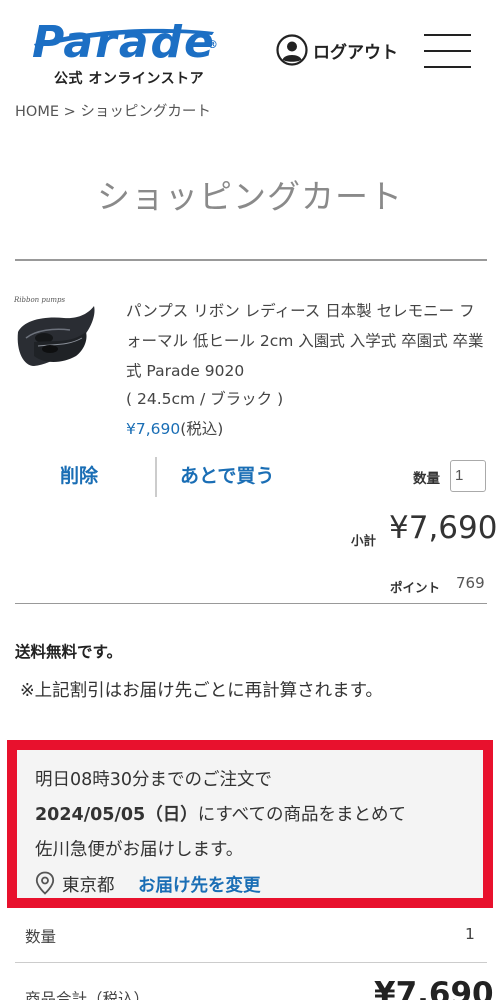  What do you see at coordinates (56, 338) in the screenshot?
I see `product-image: Ribbon pumps` at bounding box center [56, 338].